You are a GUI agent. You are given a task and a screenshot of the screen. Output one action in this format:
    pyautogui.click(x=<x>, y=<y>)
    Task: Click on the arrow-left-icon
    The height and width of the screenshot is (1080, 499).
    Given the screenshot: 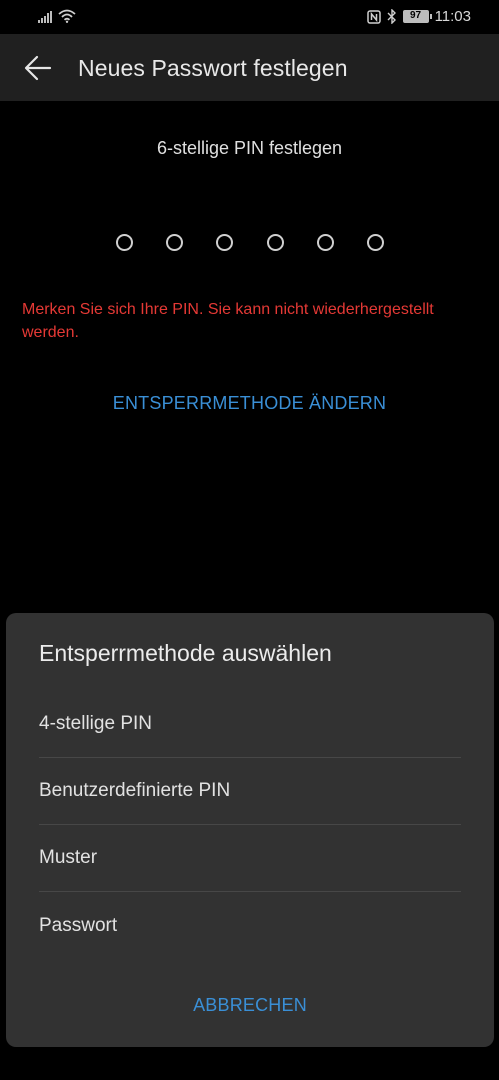 What is the action you would take?
    pyautogui.click(x=38, y=68)
    